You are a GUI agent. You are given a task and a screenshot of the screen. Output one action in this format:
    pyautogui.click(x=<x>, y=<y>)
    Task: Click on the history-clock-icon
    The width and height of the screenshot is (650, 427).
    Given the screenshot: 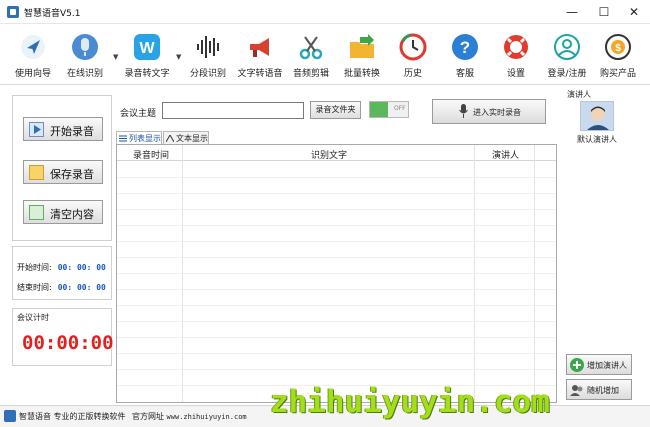 What is the action you would take?
    pyautogui.click(x=413, y=47)
    